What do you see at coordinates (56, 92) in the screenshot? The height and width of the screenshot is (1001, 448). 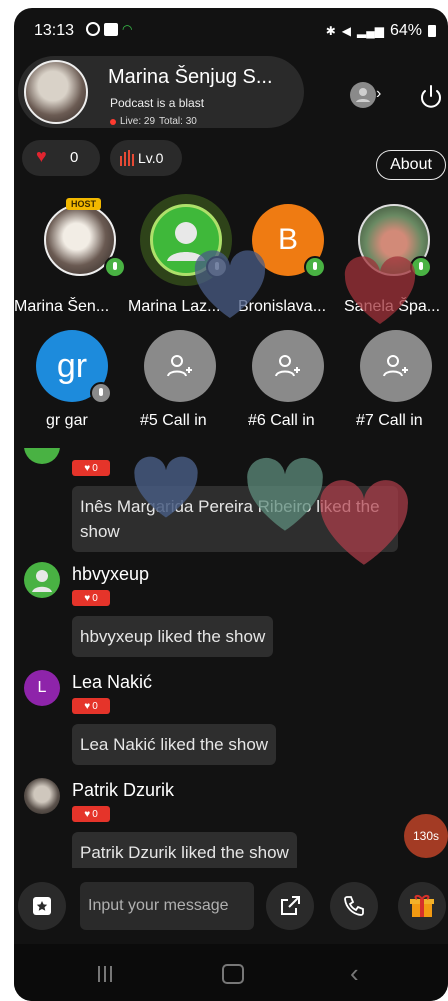 I see `host-avatar` at bounding box center [56, 92].